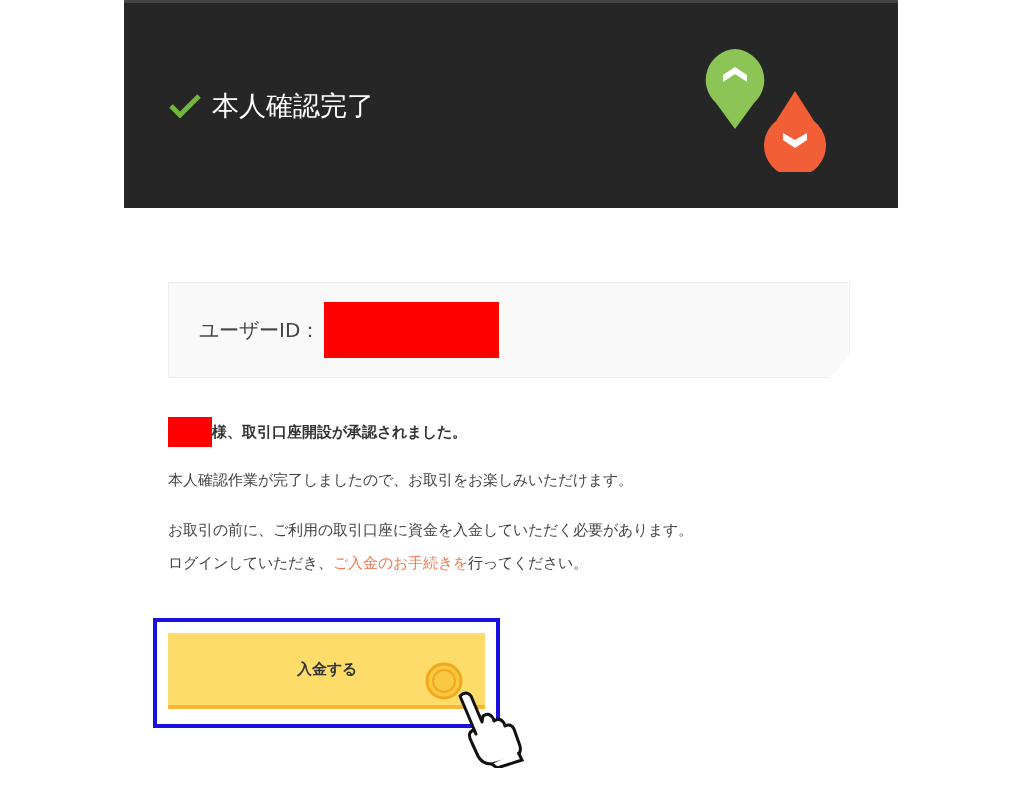 The image size is (1024, 810). Describe the element at coordinates (260, 330) in the screenshot. I see `user-id-label: ユーザーID：` at that location.